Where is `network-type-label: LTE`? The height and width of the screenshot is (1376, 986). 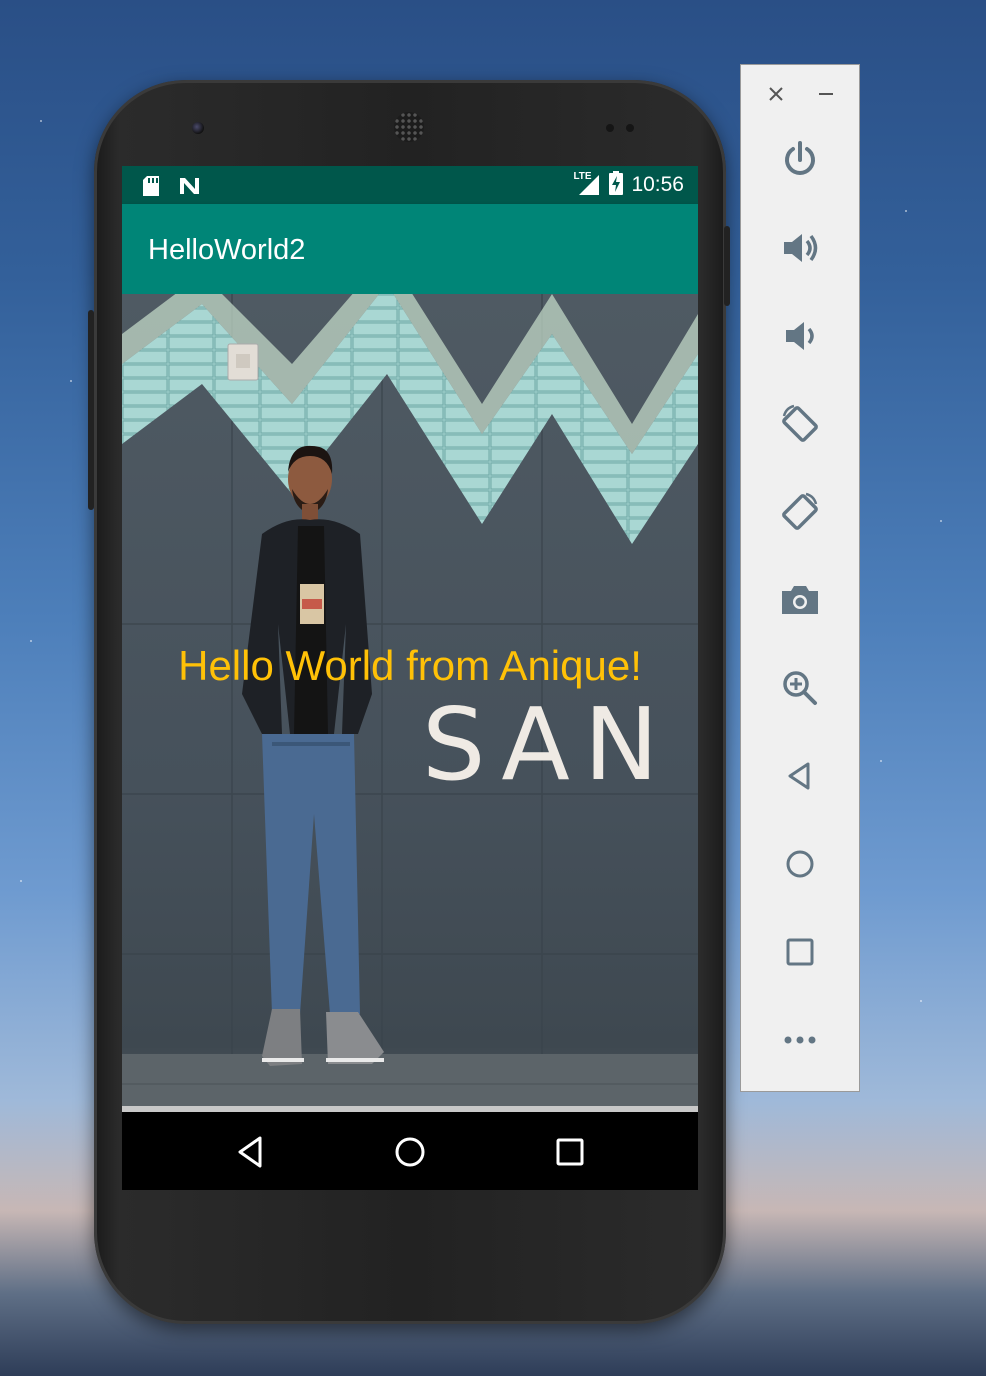 network-type-label: LTE is located at coordinates (582, 176).